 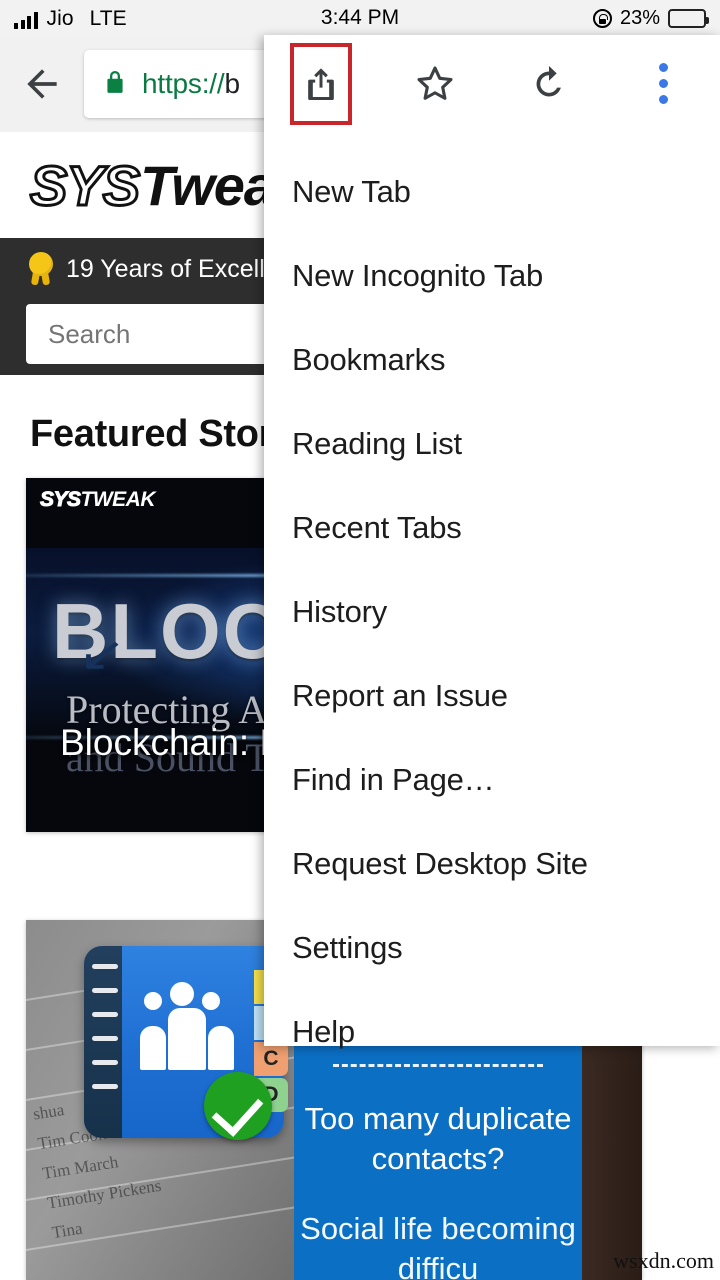 I want to click on status-bar: Jio LTE 3:44 PM 23%, so click(x=360, y=18).